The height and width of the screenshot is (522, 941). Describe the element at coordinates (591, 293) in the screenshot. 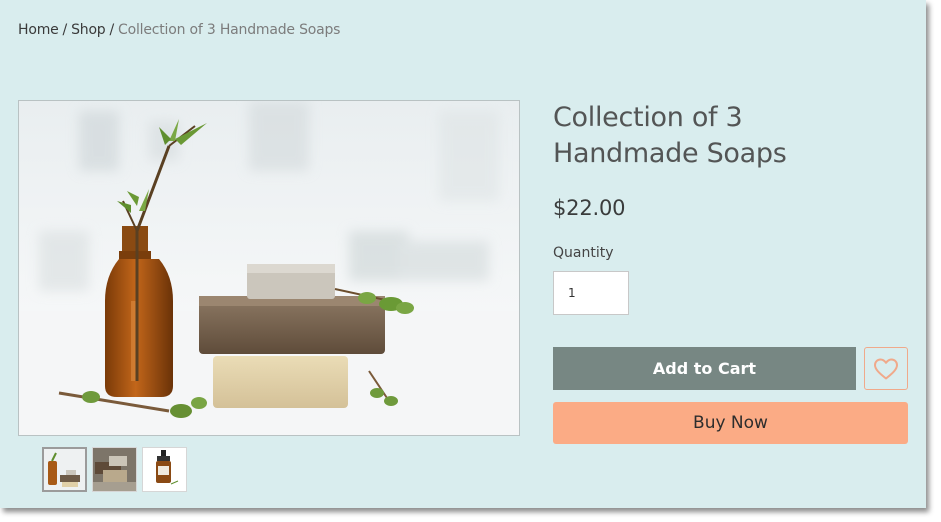

I see `quantity-input` at that location.